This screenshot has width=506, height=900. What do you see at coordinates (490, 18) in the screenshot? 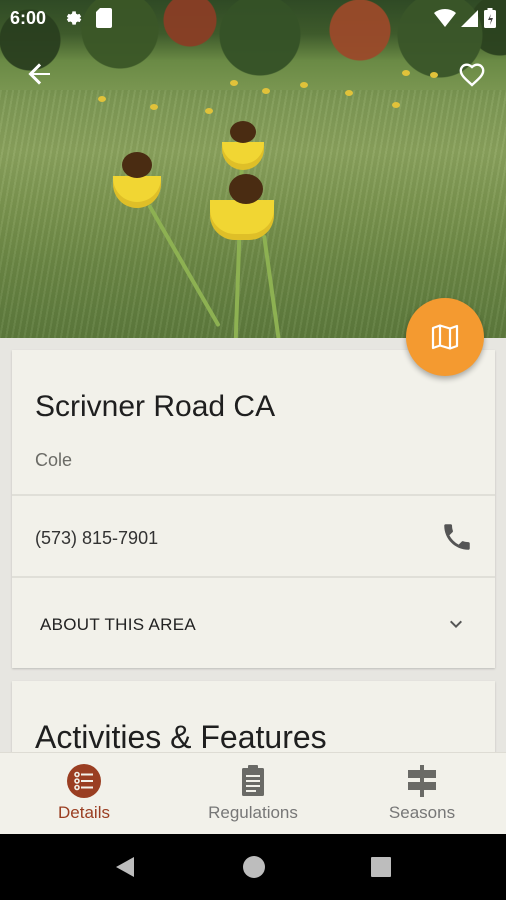
I see `battery-icon` at bounding box center [490, 18].